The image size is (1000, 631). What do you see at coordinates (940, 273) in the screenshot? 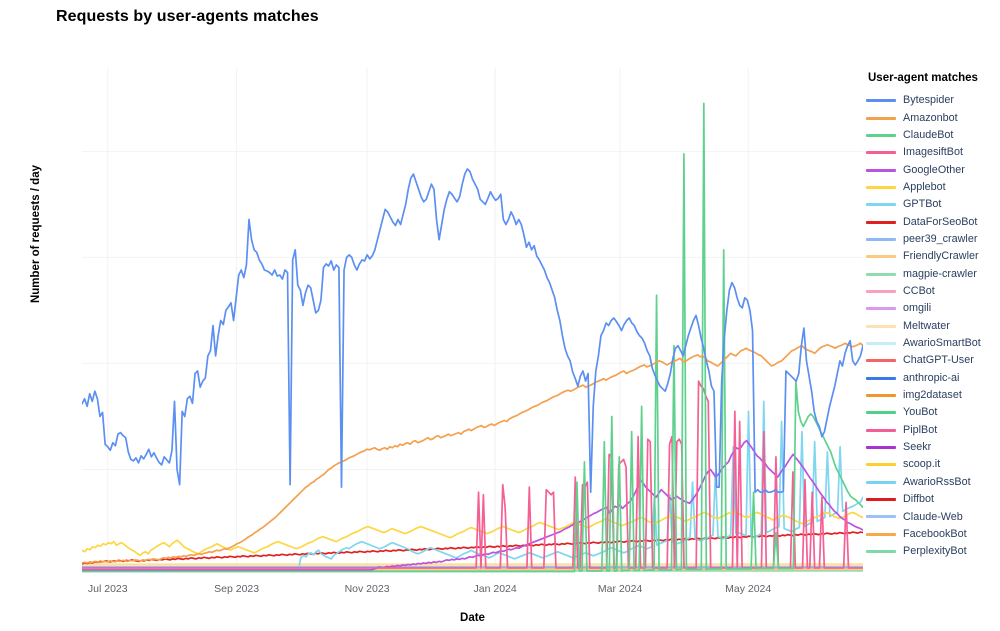
I see `legend-label: magpie-crawler` at bounding box center [940, 273].